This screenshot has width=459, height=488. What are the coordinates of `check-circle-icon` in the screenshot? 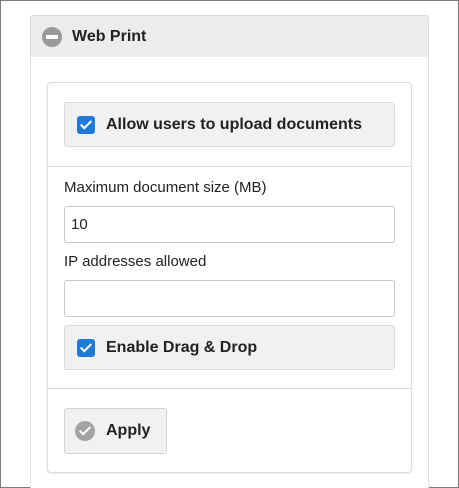 It's located at (85, 431).